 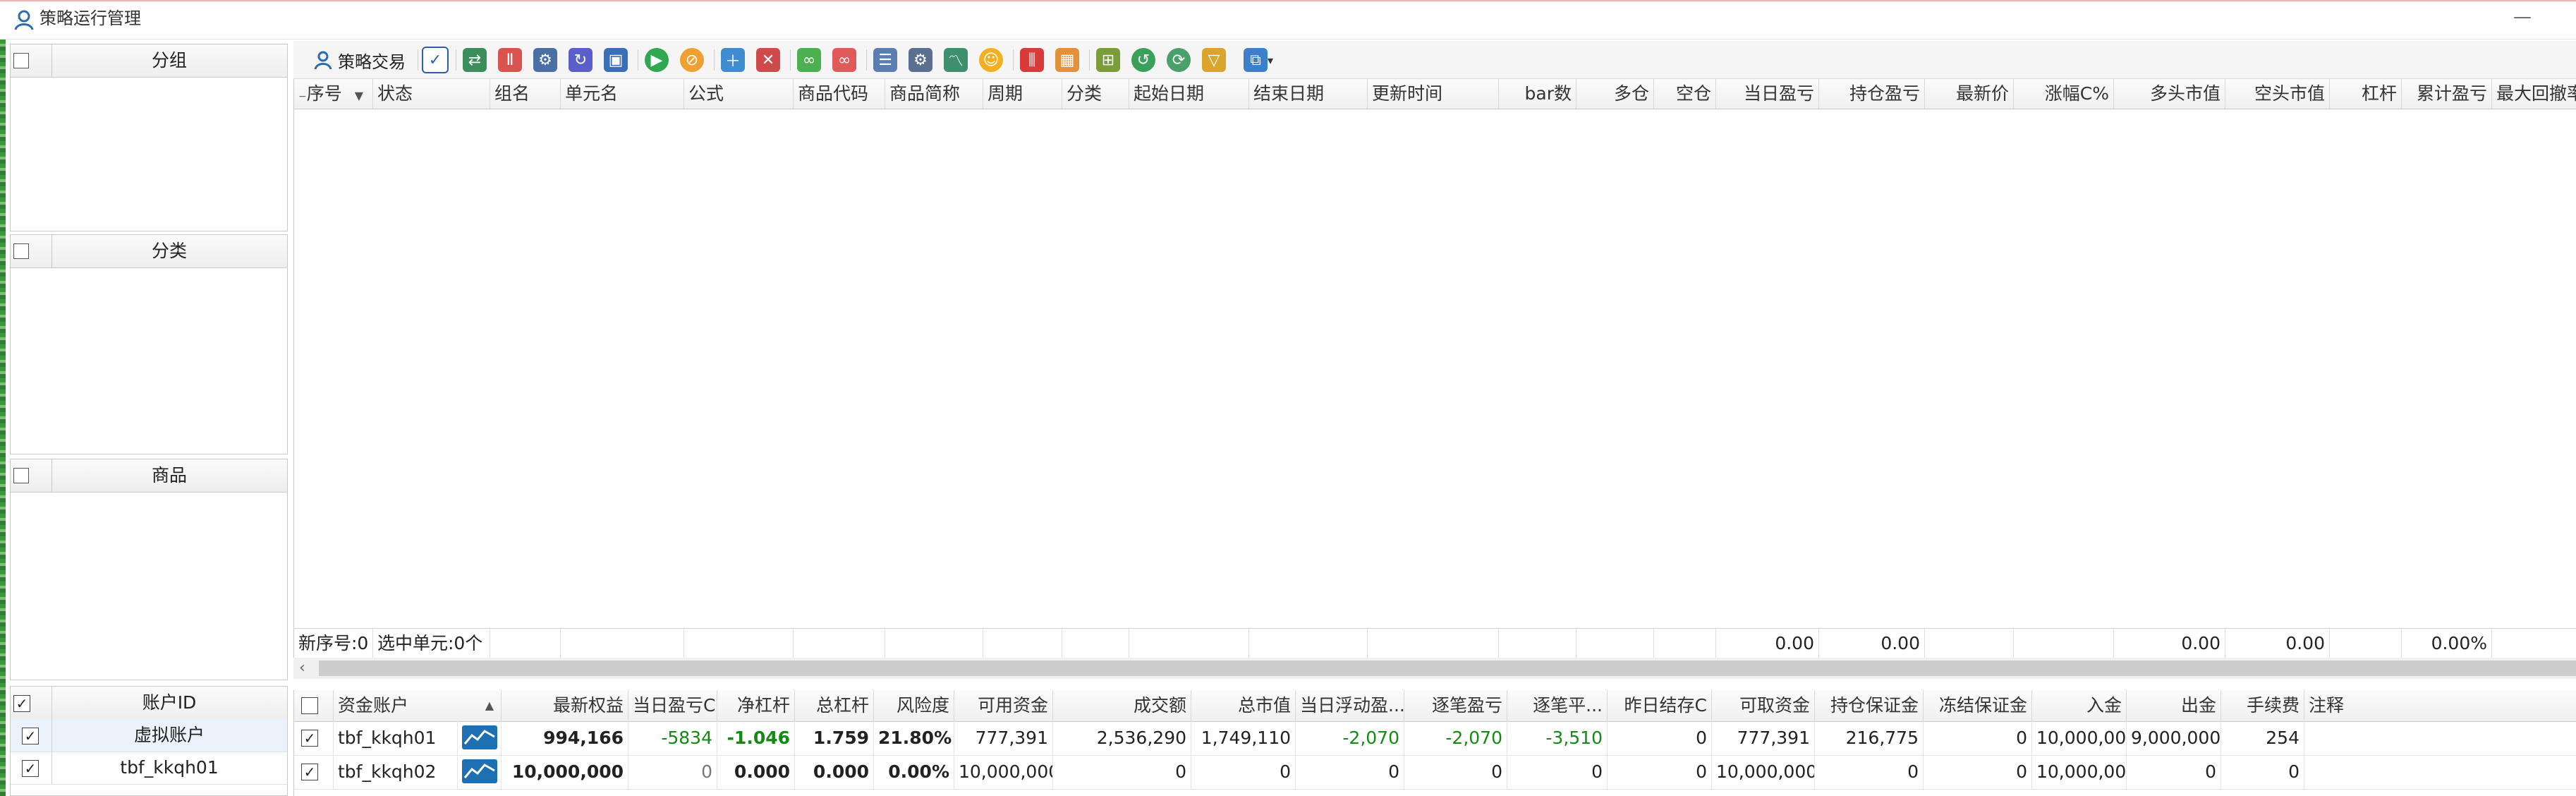 I want to click on delete-group-icon: ✕, so click(x=768, y=60).